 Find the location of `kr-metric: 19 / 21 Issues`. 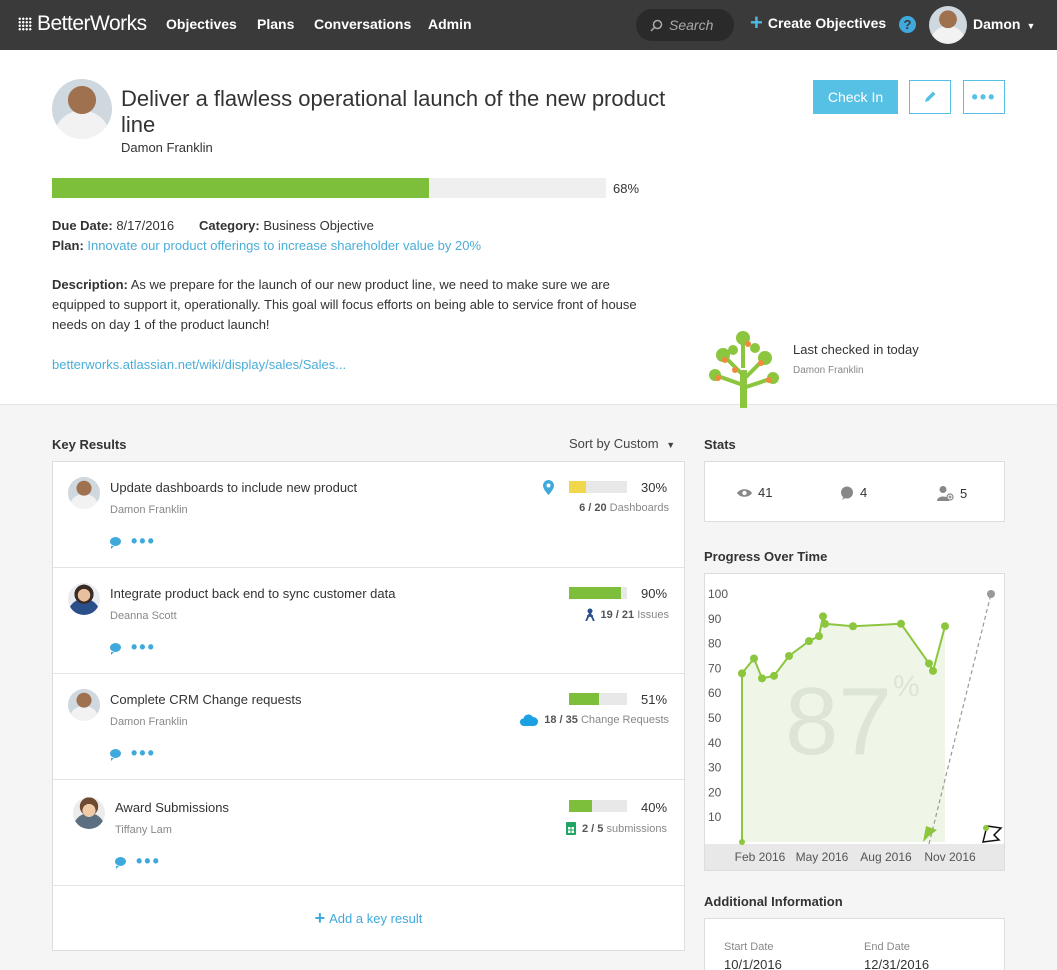

kr-metric: 19 / 21 Issues is located at coordinates (626, 614).